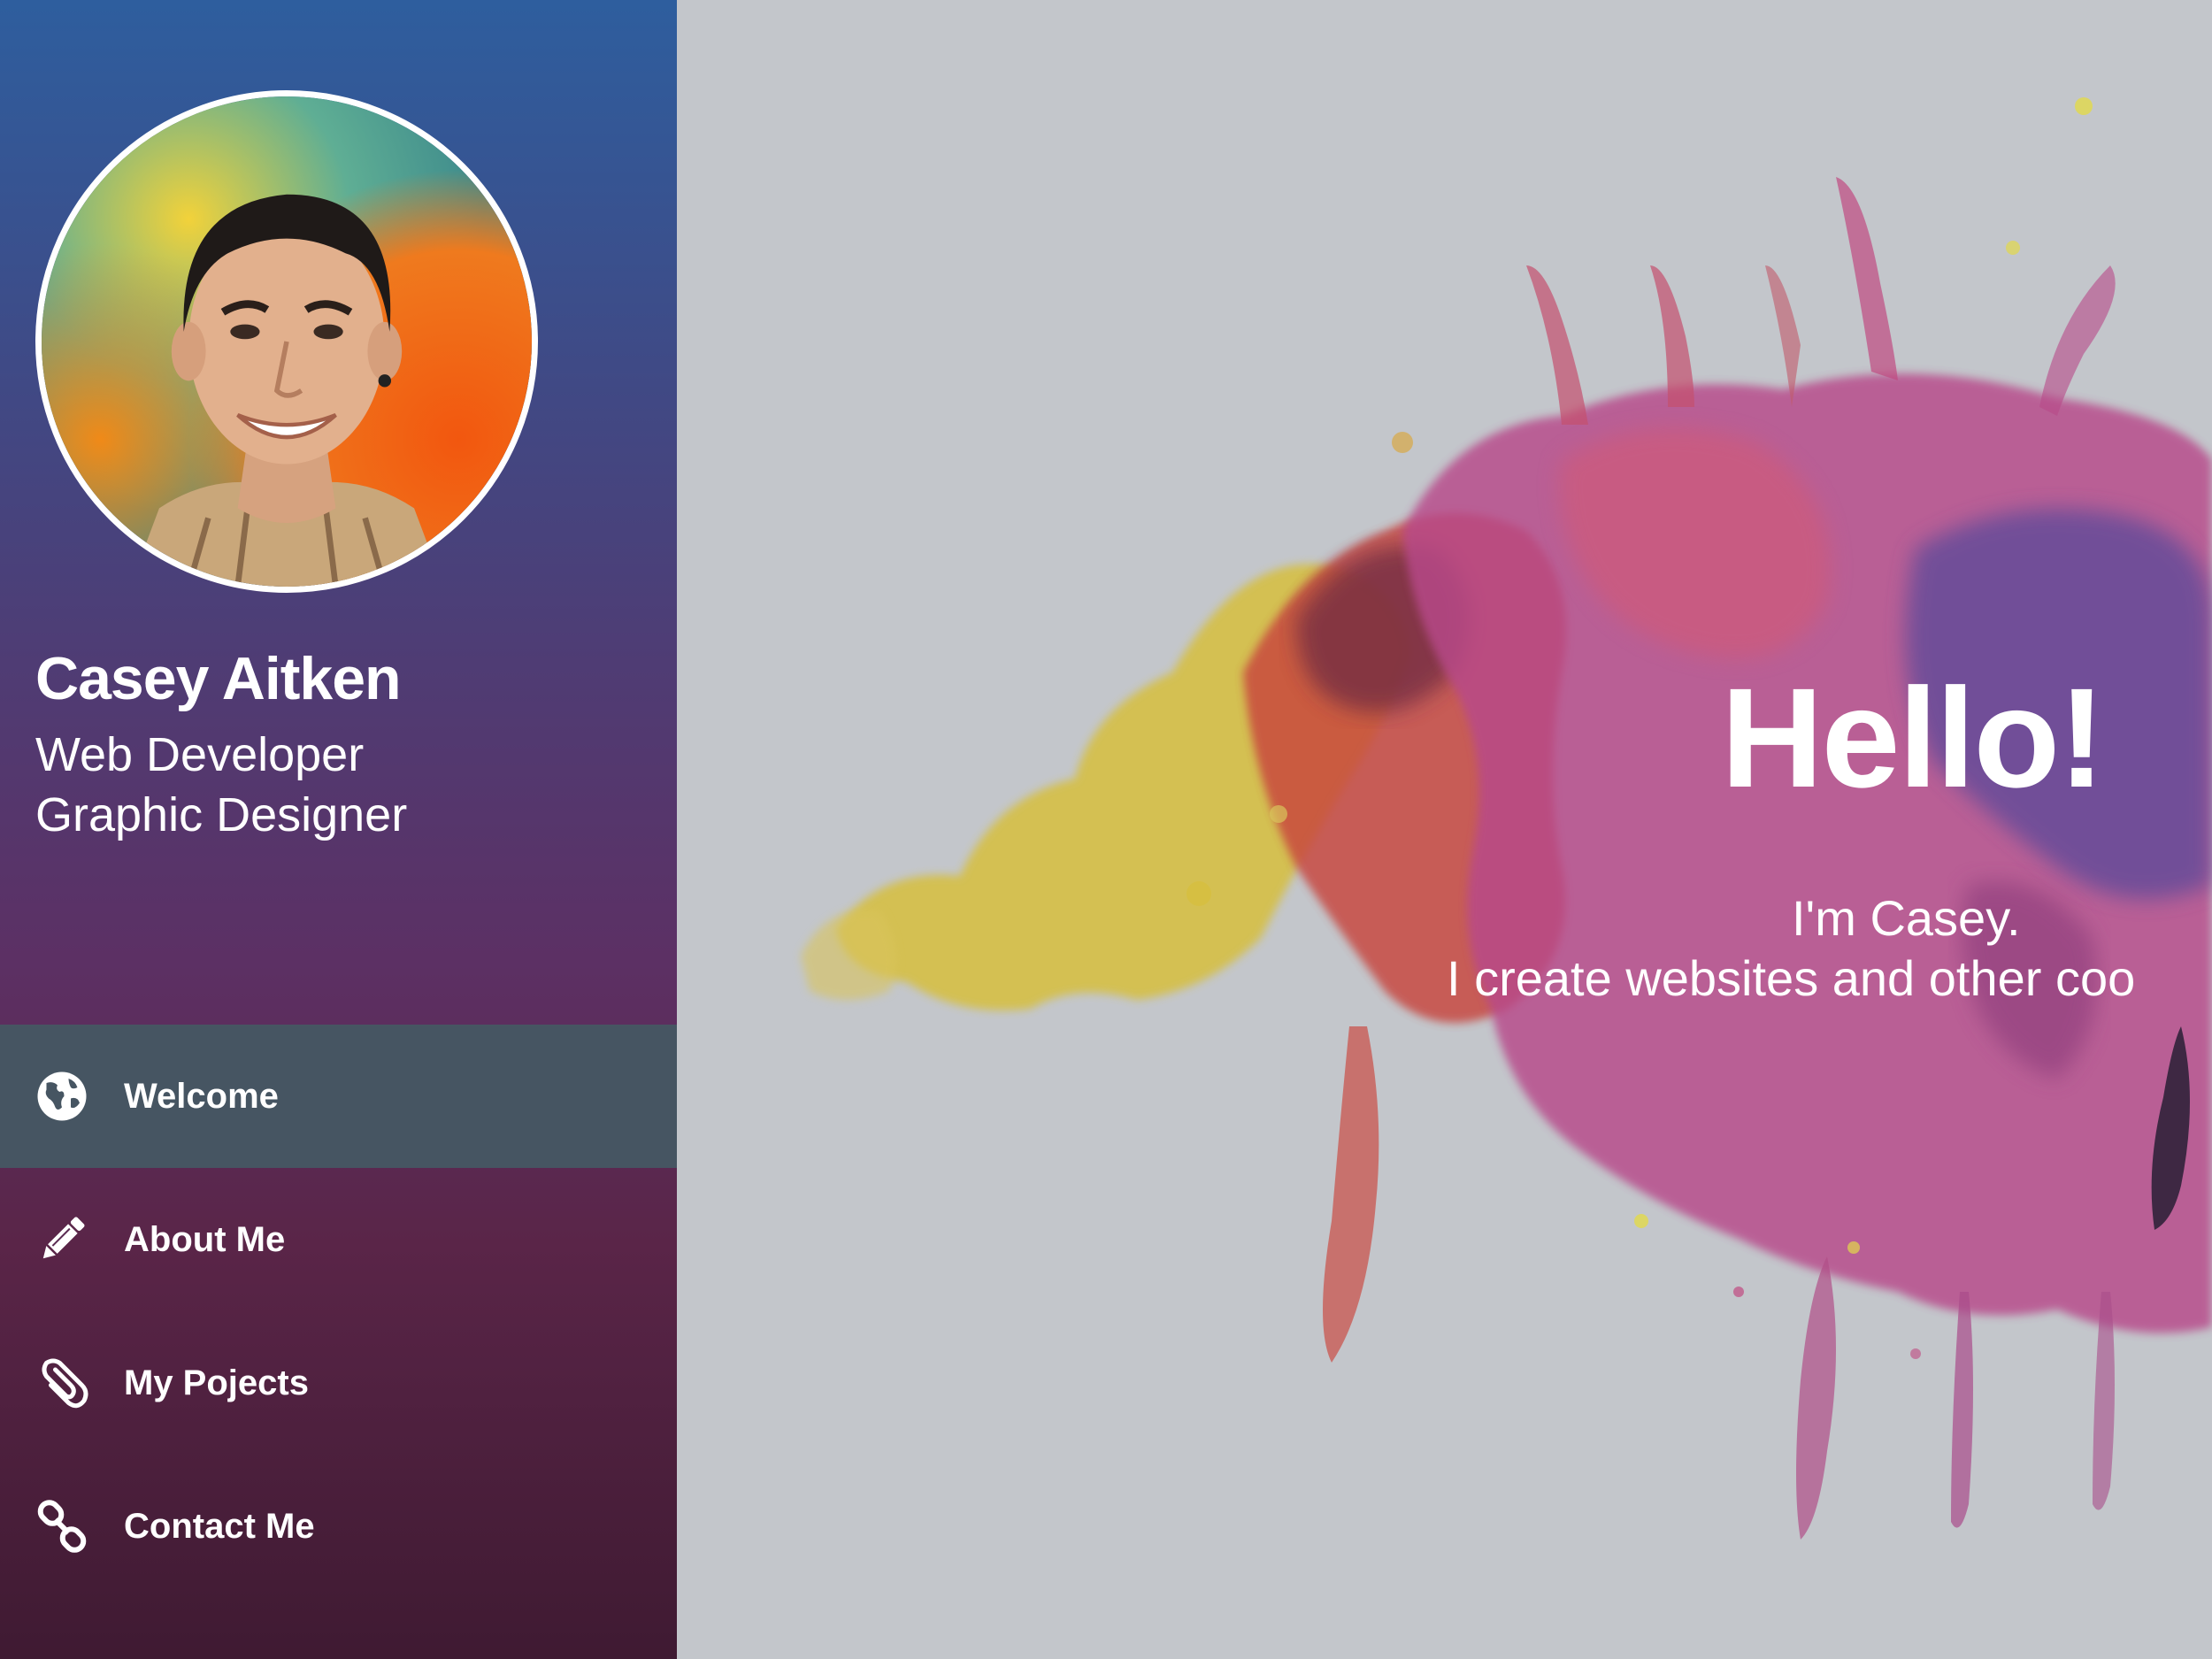 The image size is (2212, 1659). Describe the element at coordinates (200, 754) in the screenshot. I see `profile-role-web-developer: Web Developer` at that location.